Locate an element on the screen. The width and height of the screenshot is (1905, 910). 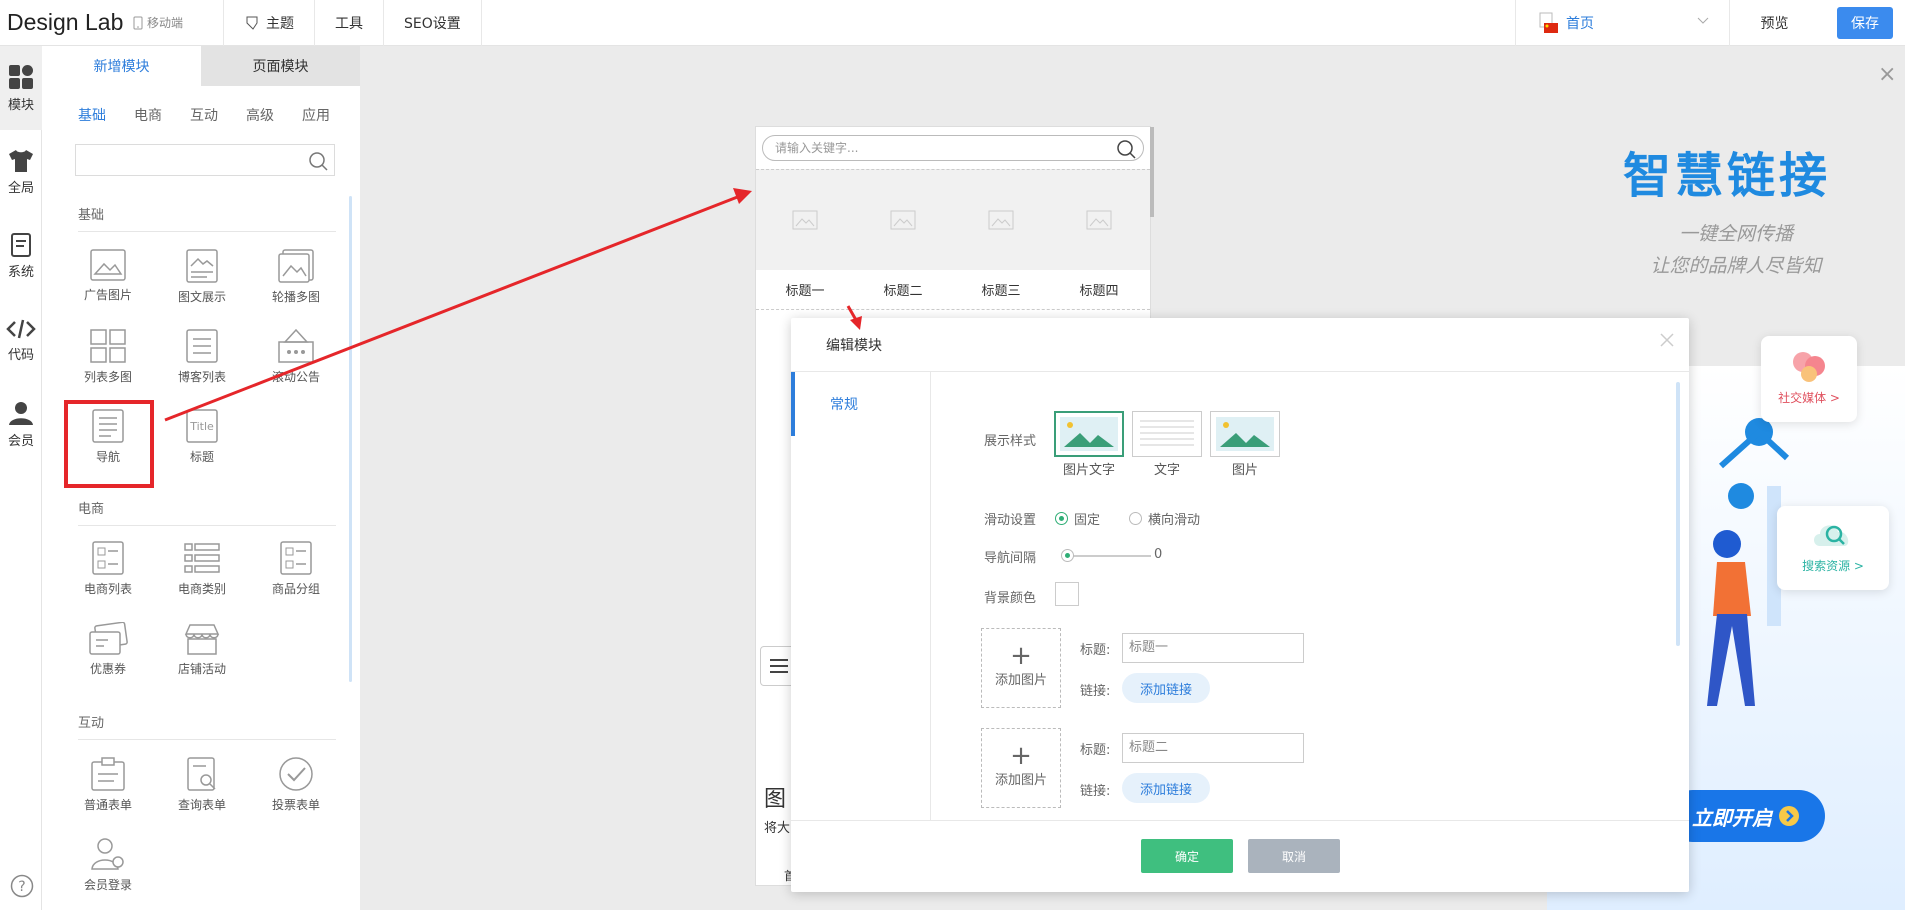
top-nav: 主题 工具 SEO设置 is located at coordinates (352, 23).